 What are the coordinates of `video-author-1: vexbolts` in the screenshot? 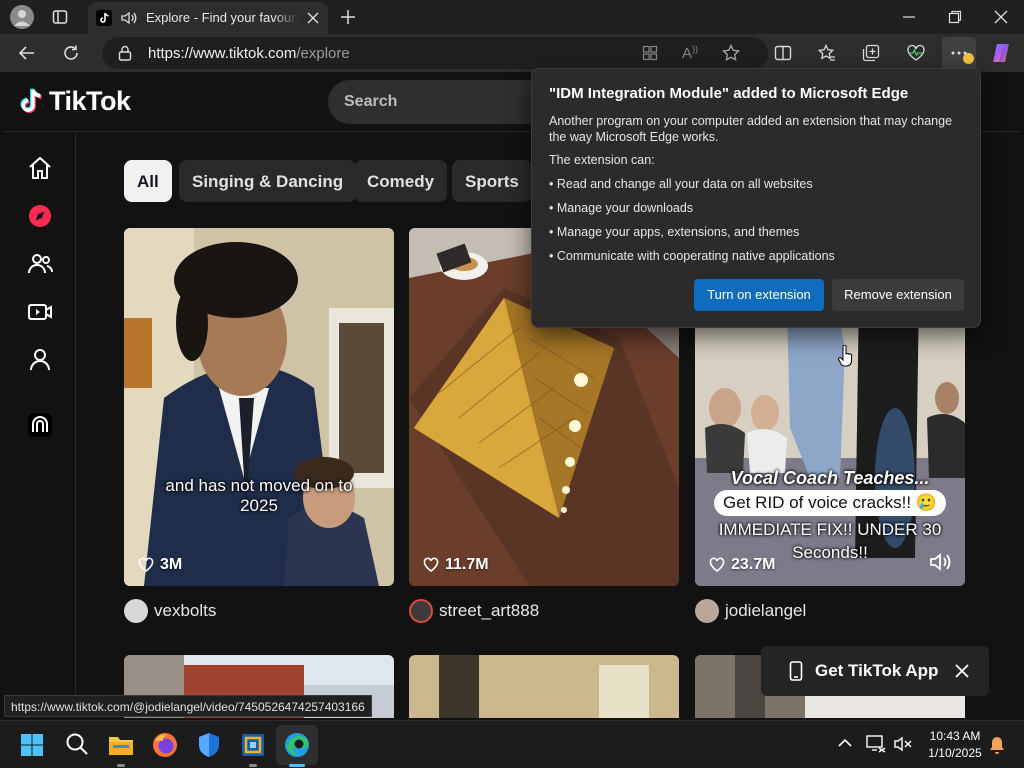 It's located at (170, 611).